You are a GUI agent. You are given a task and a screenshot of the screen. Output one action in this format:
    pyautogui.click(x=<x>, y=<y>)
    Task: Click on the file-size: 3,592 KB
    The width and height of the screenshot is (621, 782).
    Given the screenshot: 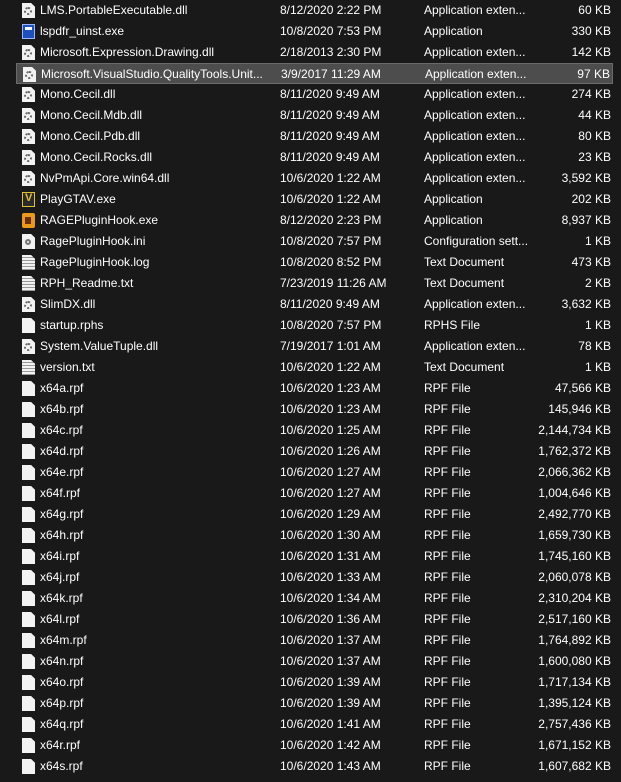 What is the action you would take?
    pyautogui.click(x=586, y=178)
    